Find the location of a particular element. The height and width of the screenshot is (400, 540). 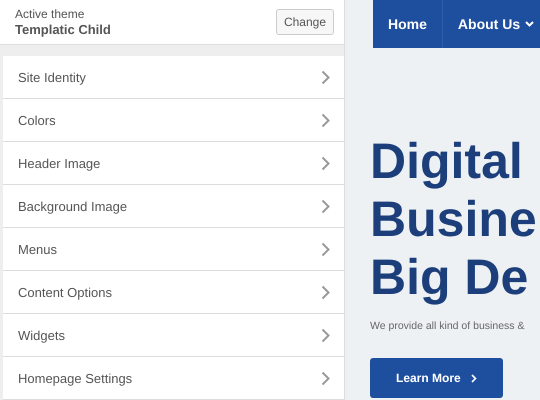

hero-heading: Busine is located at coordinates (454, 219).